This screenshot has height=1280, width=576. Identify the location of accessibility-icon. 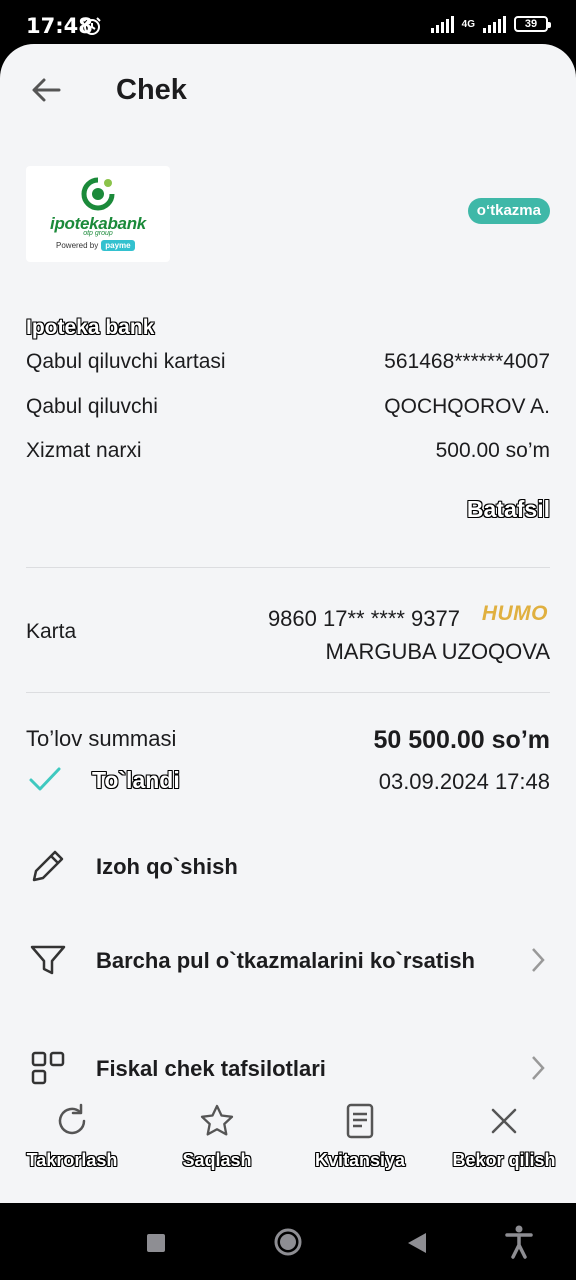
(519, 1242).